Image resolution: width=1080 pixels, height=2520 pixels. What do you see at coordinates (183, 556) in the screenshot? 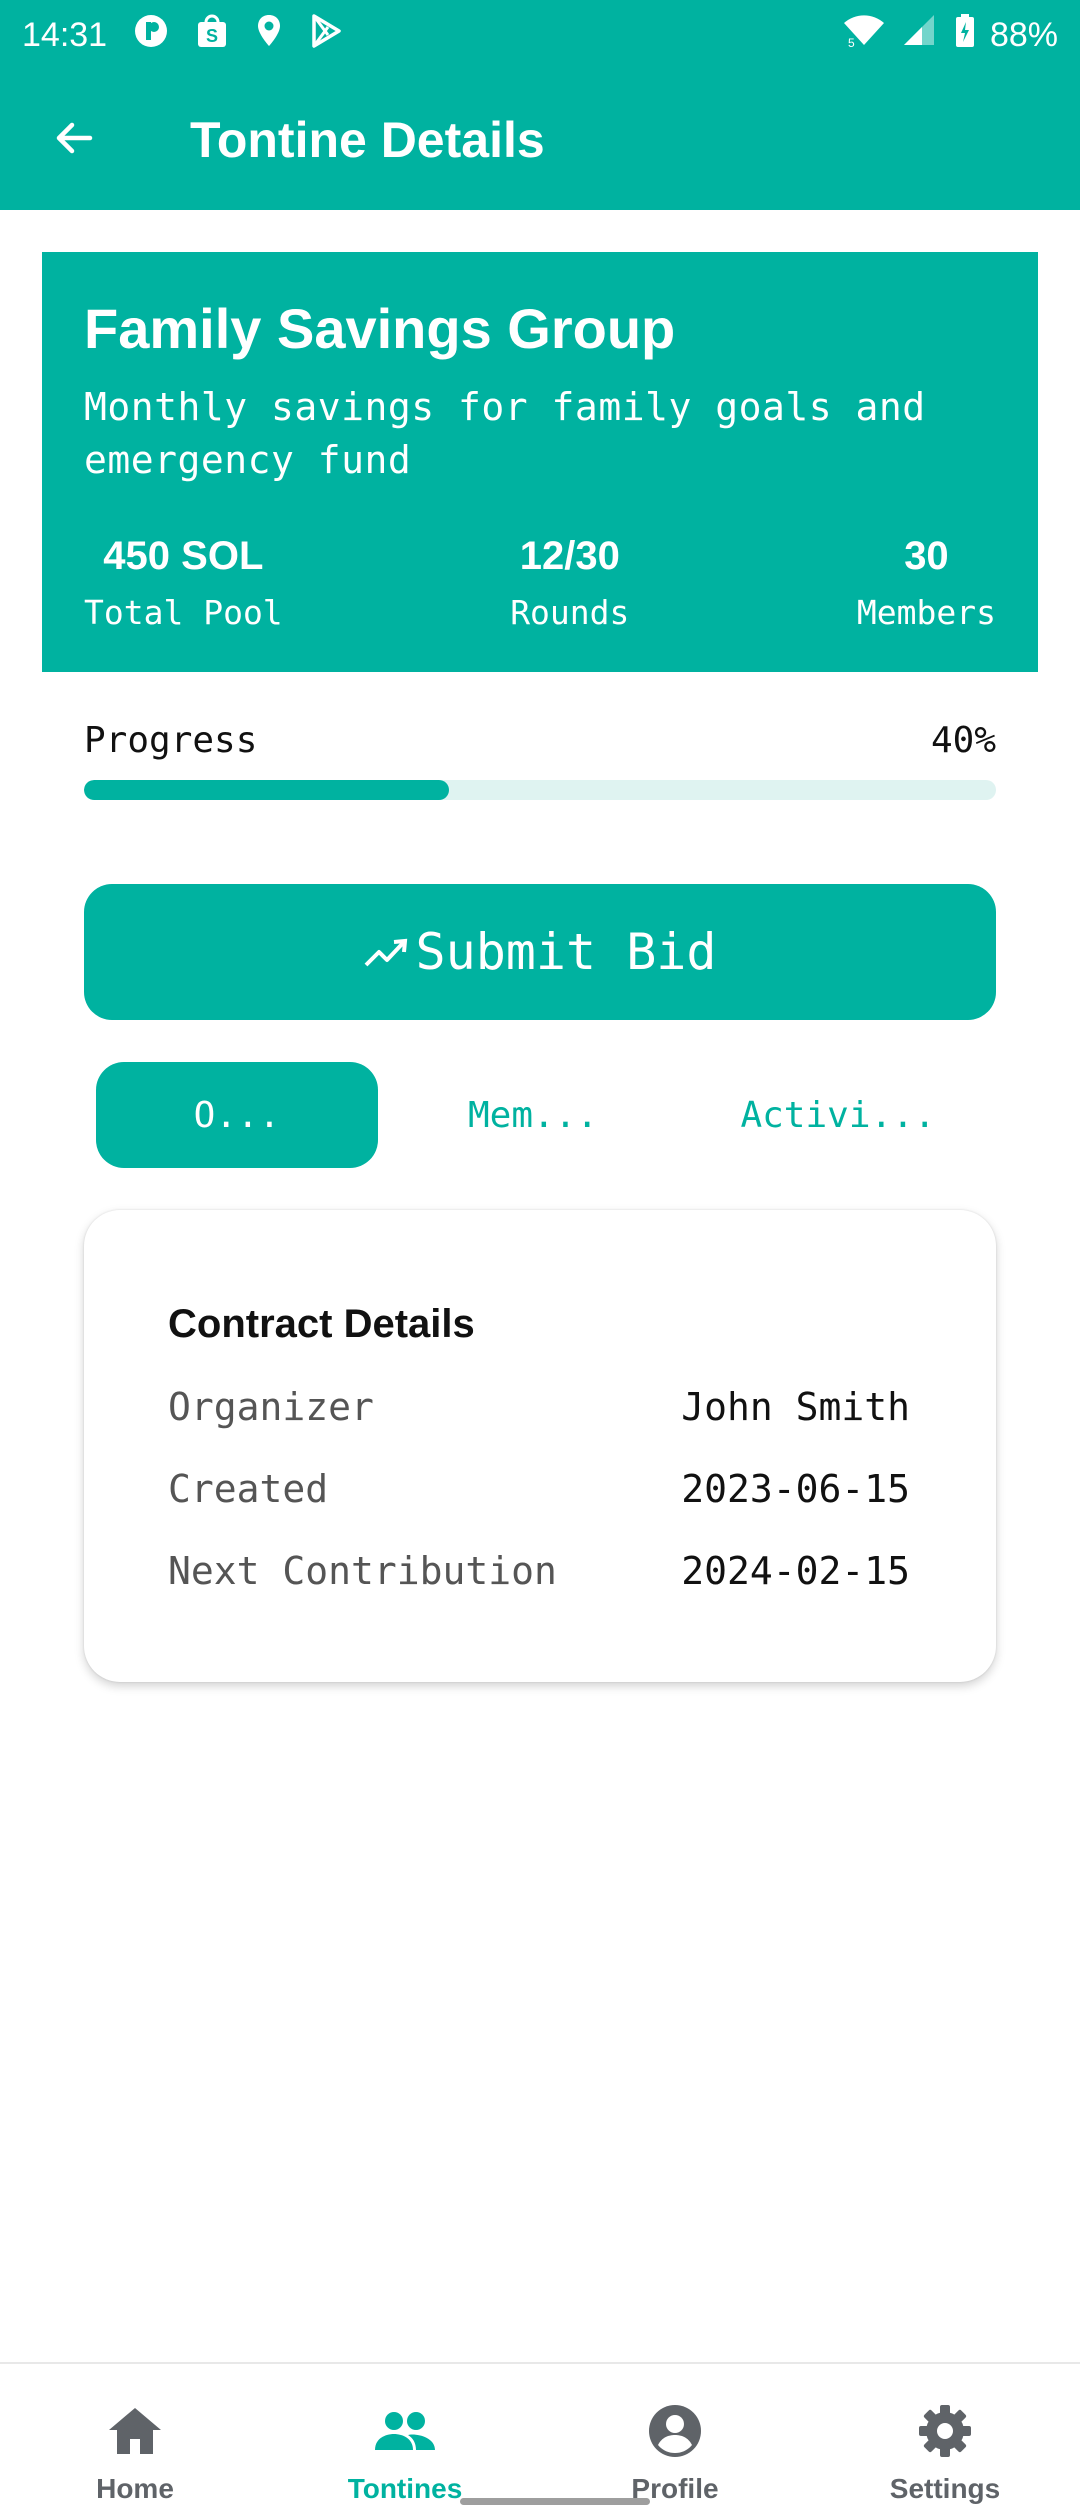
I see `stat-value: 450 SOL` at bounding box center [183, 556].